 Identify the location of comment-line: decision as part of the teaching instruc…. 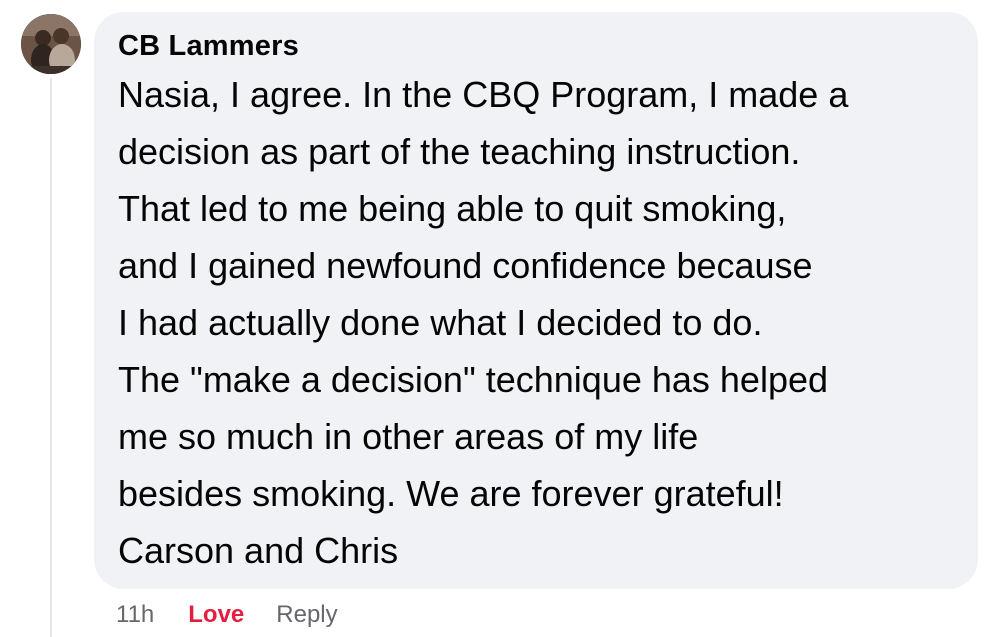
(459, 151).